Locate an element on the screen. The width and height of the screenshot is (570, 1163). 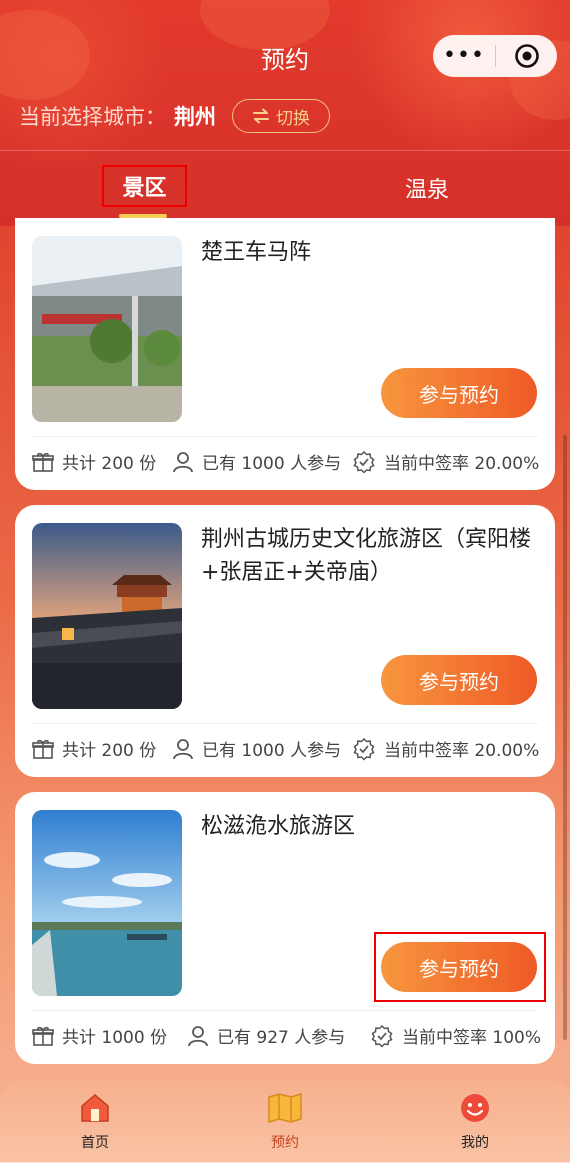
participants: 已有 927 人参与 is located at coordinates (266, 1035).